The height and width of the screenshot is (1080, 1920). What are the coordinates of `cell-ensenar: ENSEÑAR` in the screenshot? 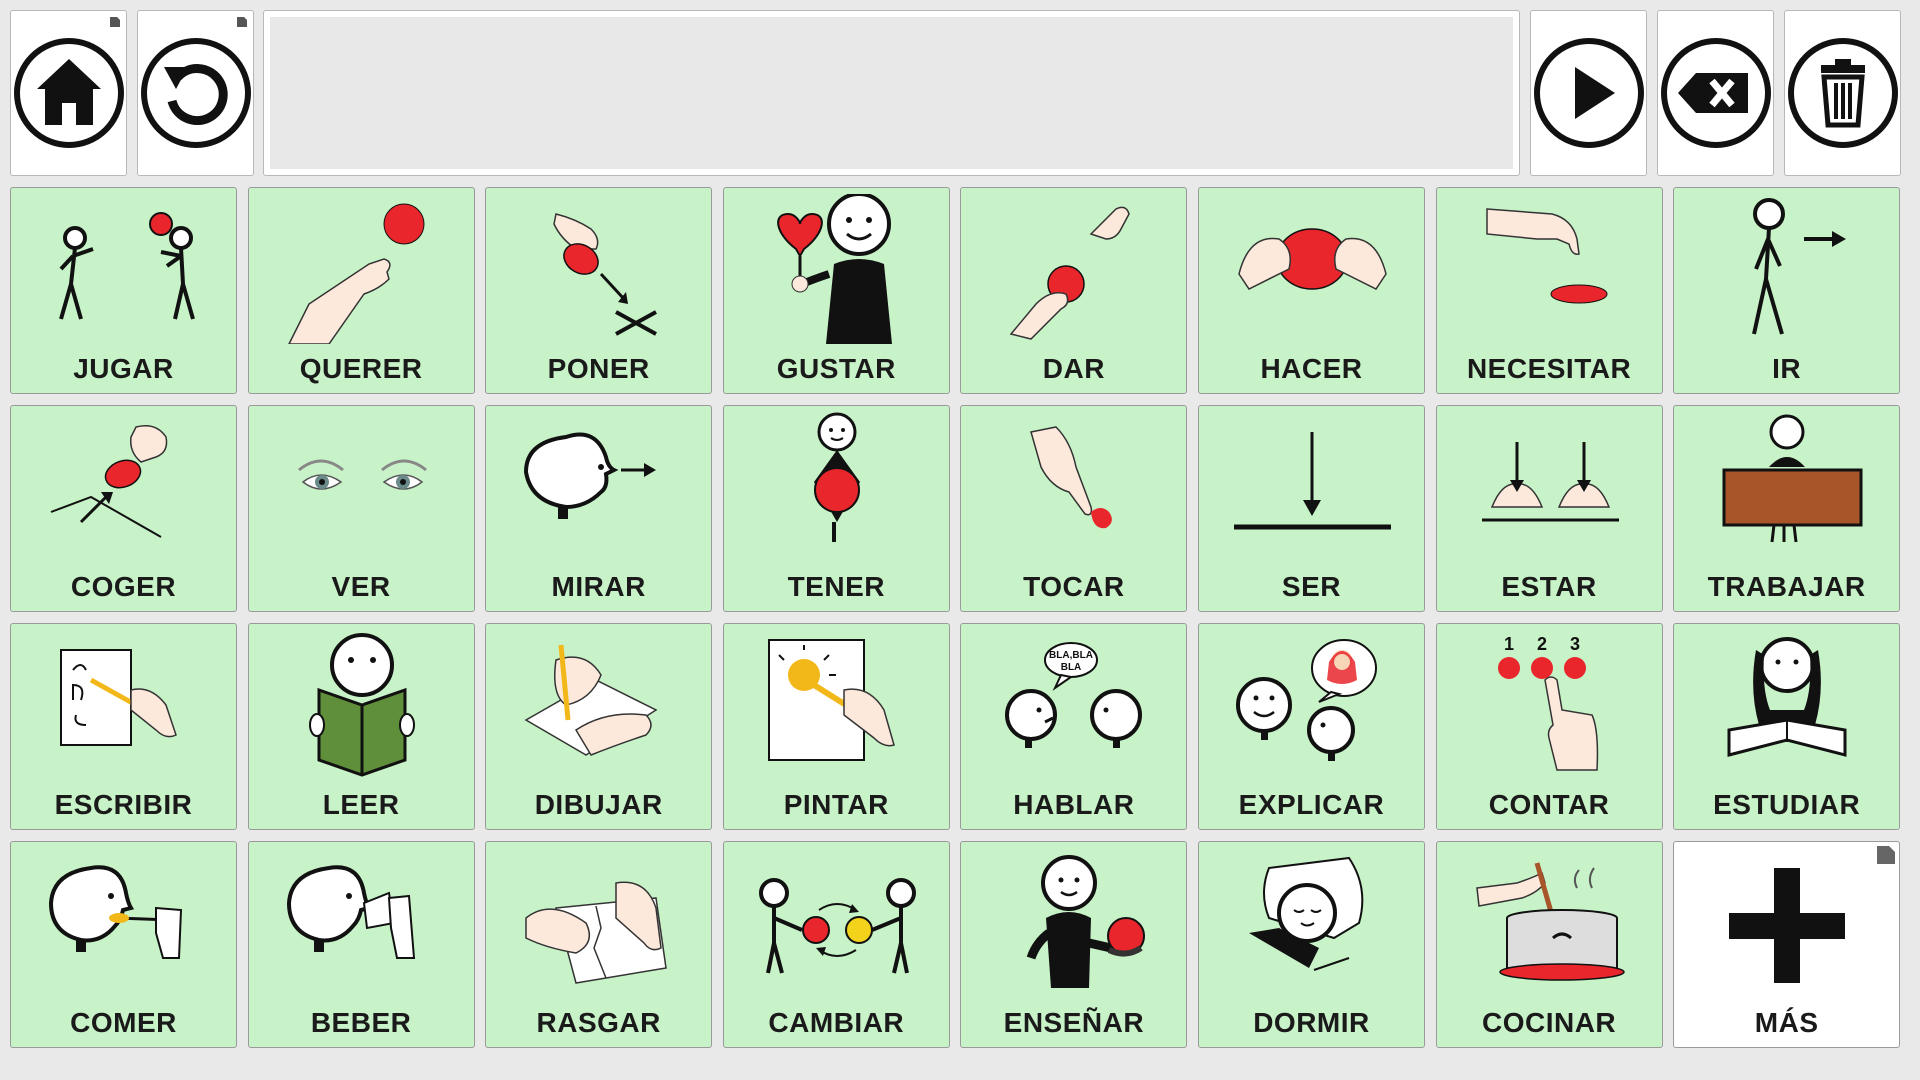 It's located at (1074, 944).